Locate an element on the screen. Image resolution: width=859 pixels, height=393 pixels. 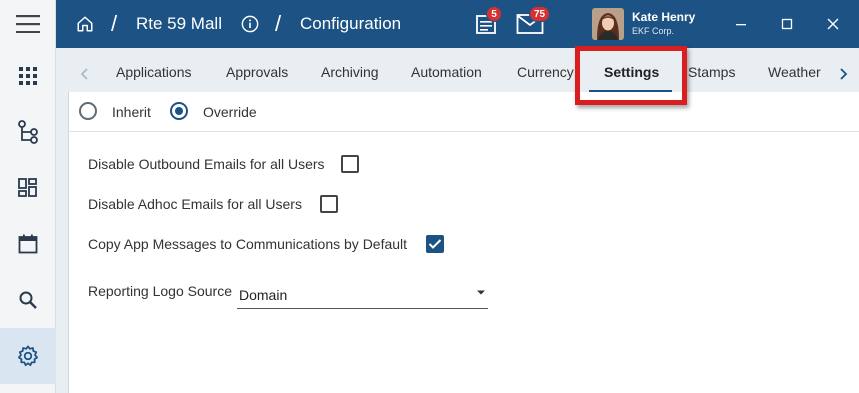
minimize-icon is located at coordinates (741, 25).